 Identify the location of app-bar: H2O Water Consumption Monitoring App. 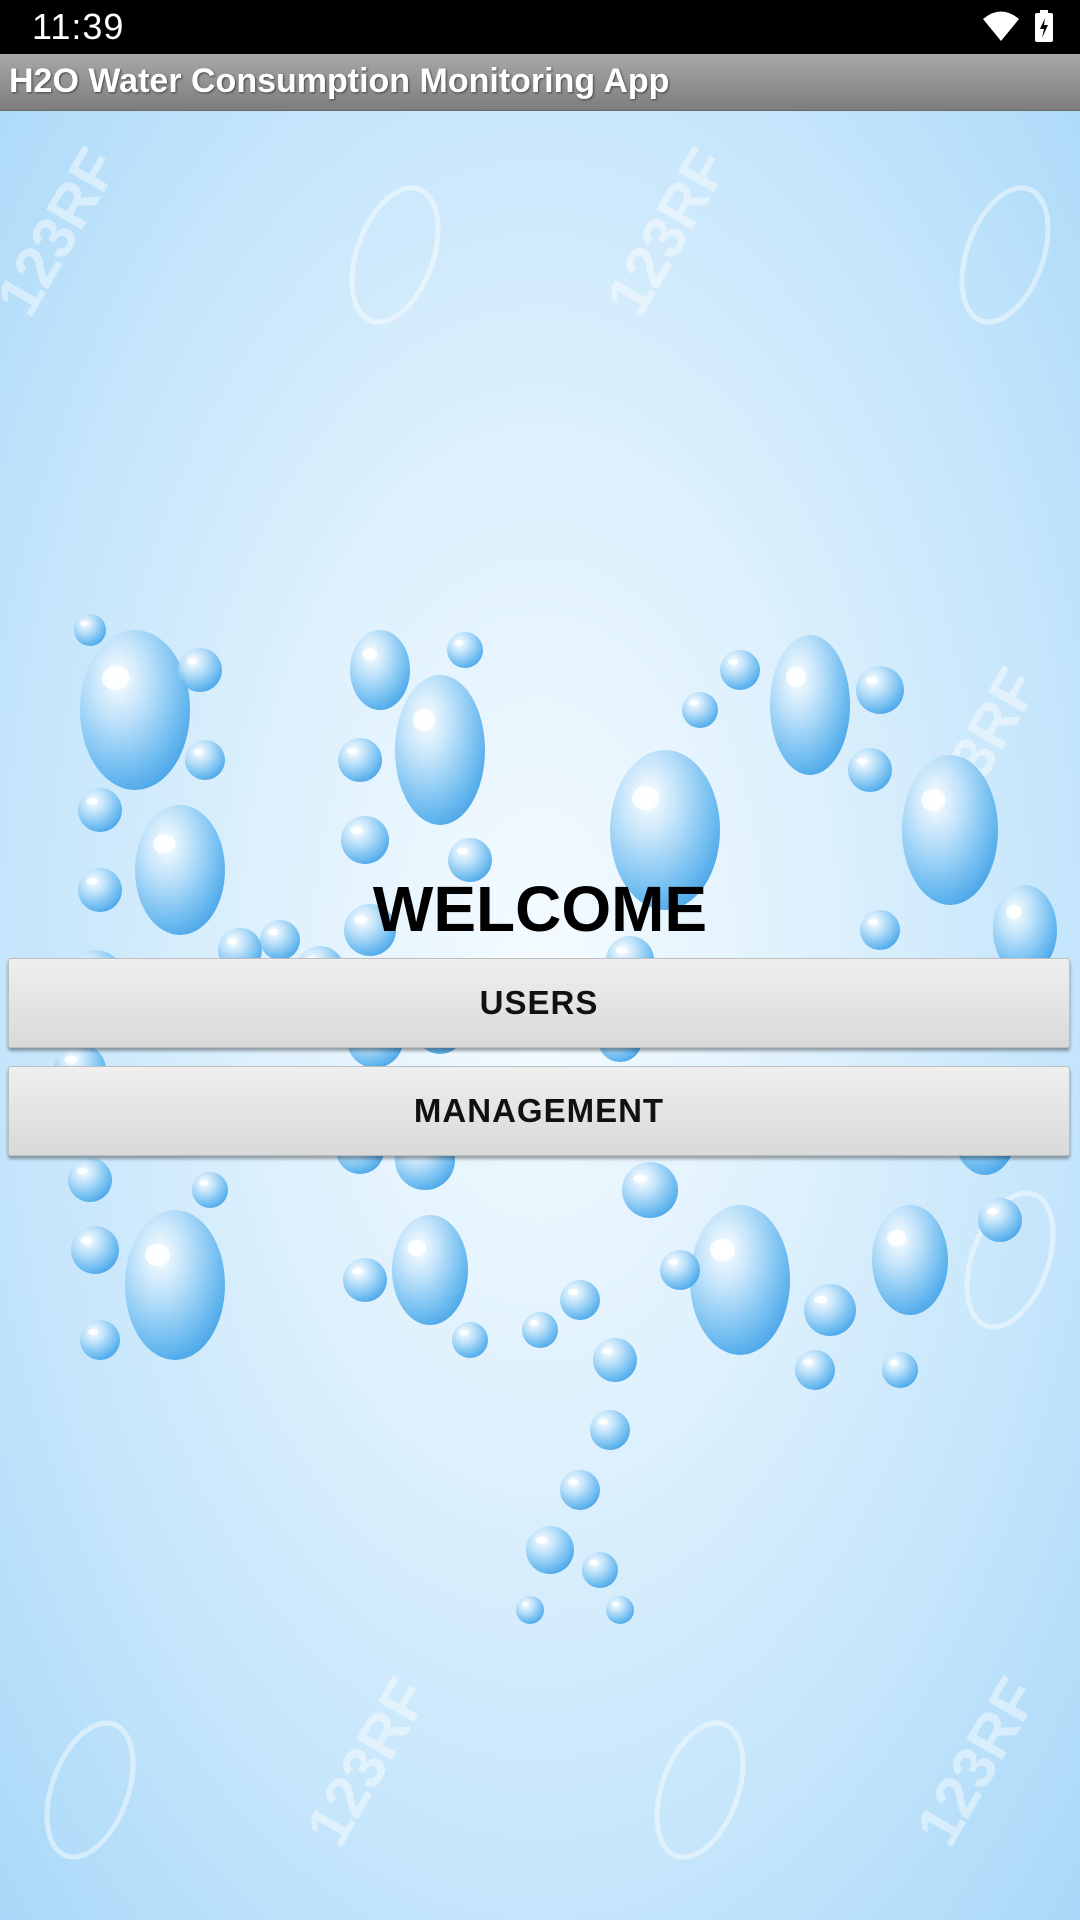
(540, 82).